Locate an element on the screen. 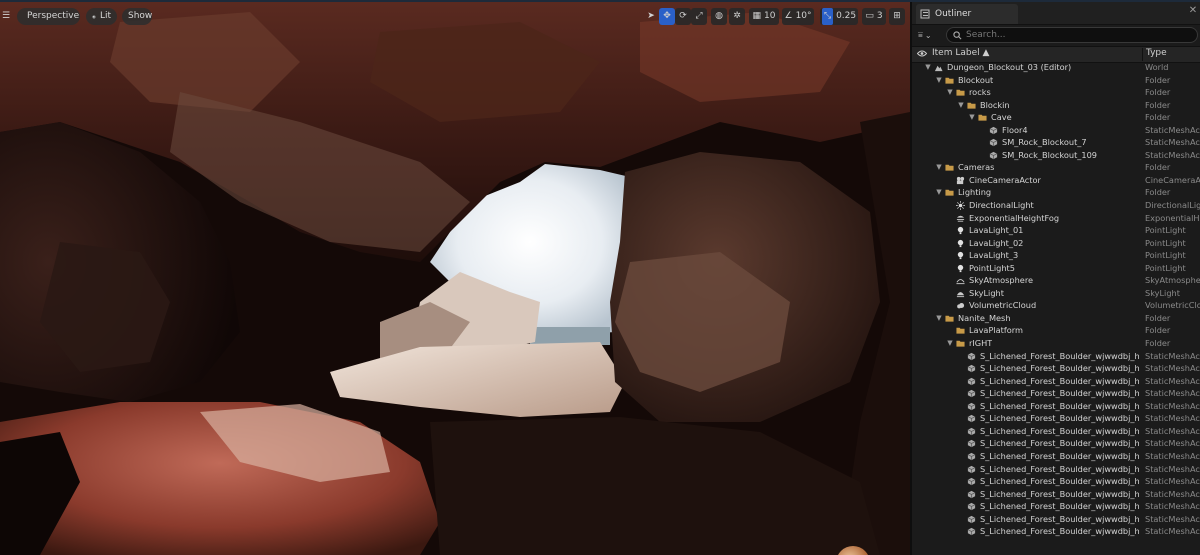 The width and height of the screenshot is (1200, 555). outliner-row: VolumetricCloud VolumetricCloud is located at coordinates (1056, 305).